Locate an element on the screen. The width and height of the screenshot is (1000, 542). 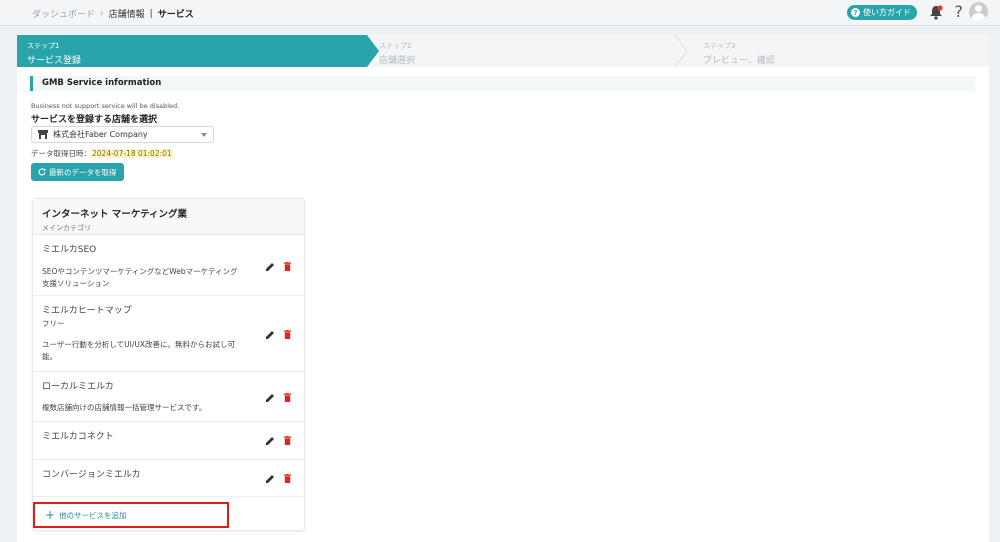
usage-guide-button: ? 使い方ガイド is located at coordinates (882, 12).